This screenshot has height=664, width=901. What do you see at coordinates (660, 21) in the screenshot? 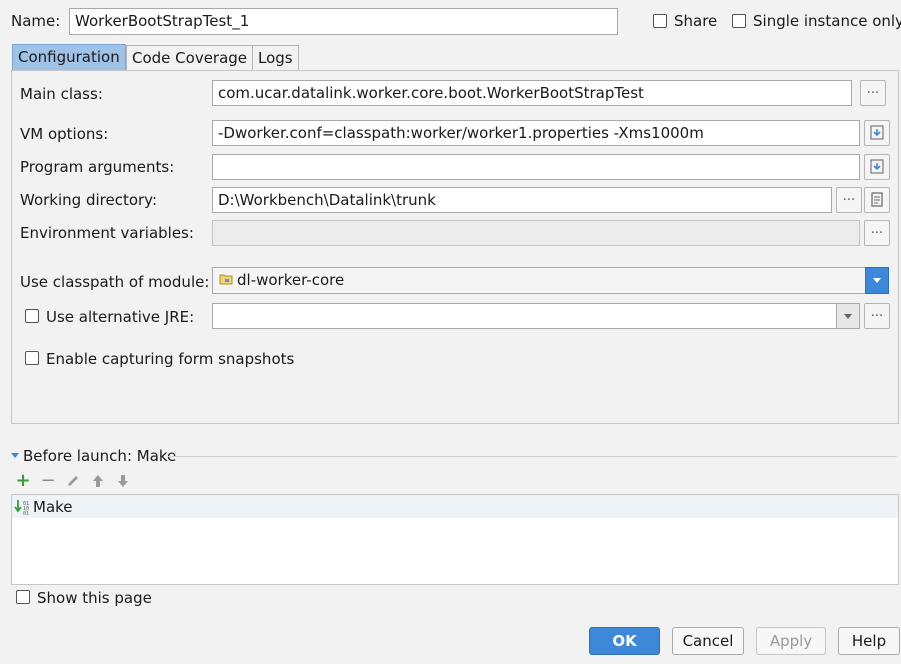
I see `share-checkbox` at bounding box center [660, 21].